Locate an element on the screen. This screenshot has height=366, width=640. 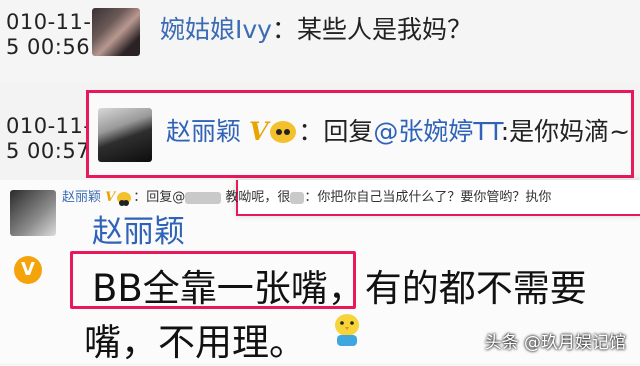
comment-body: :是你妈滴~ is located at coordinates (565, 131).